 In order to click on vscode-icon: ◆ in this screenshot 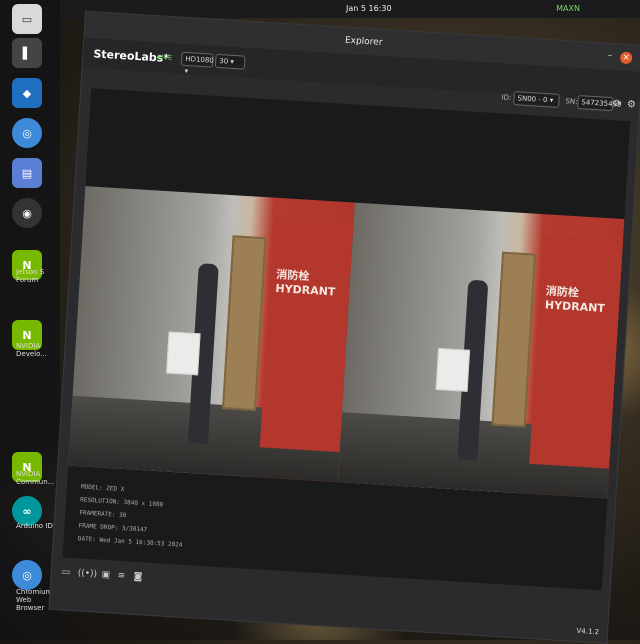, I will do `click(27, 93)`.